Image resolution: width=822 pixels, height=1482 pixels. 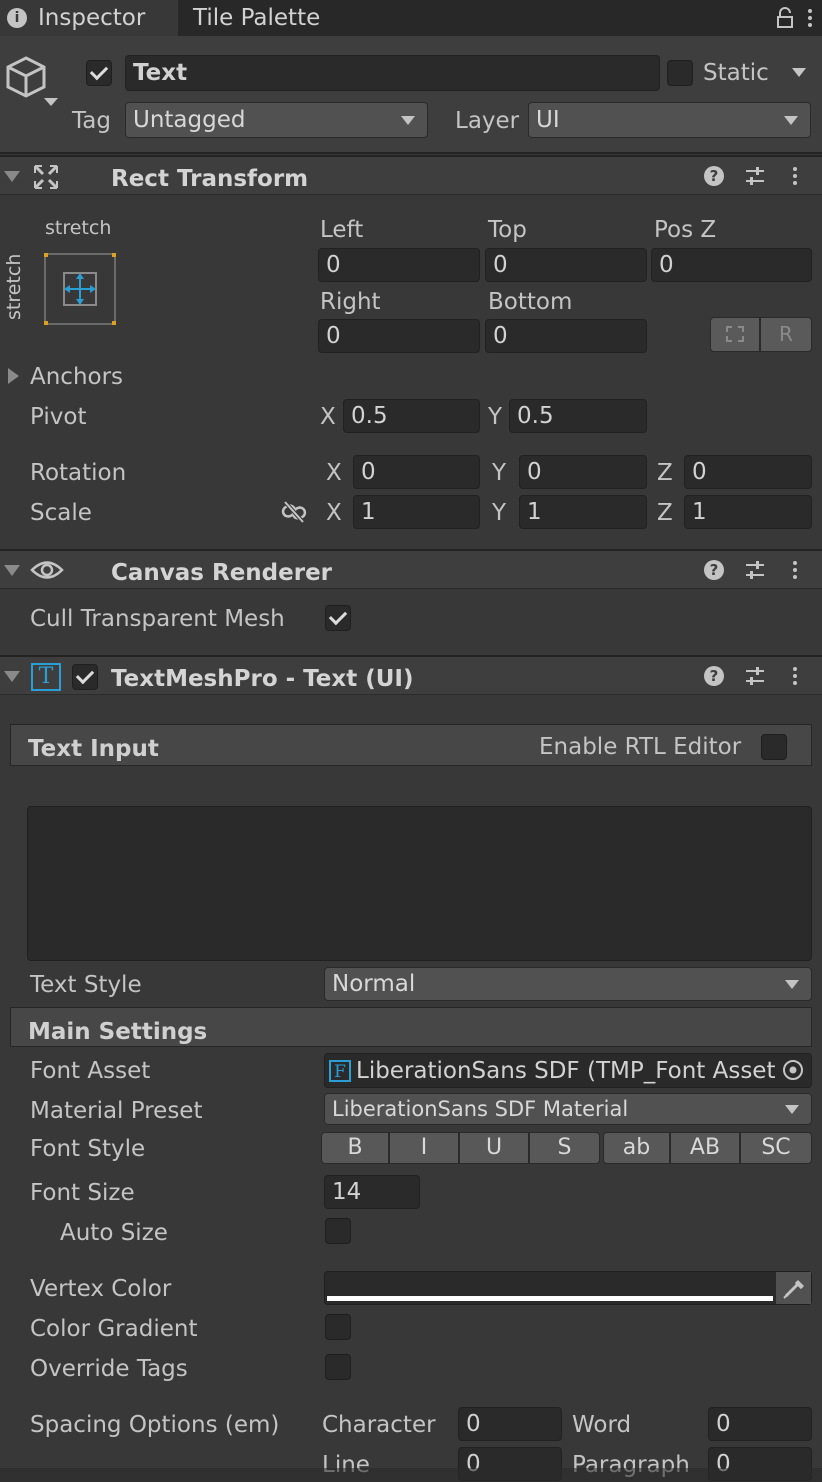 I want to click on material-preset-label: Material Preset, so click(x=116, y=1111).